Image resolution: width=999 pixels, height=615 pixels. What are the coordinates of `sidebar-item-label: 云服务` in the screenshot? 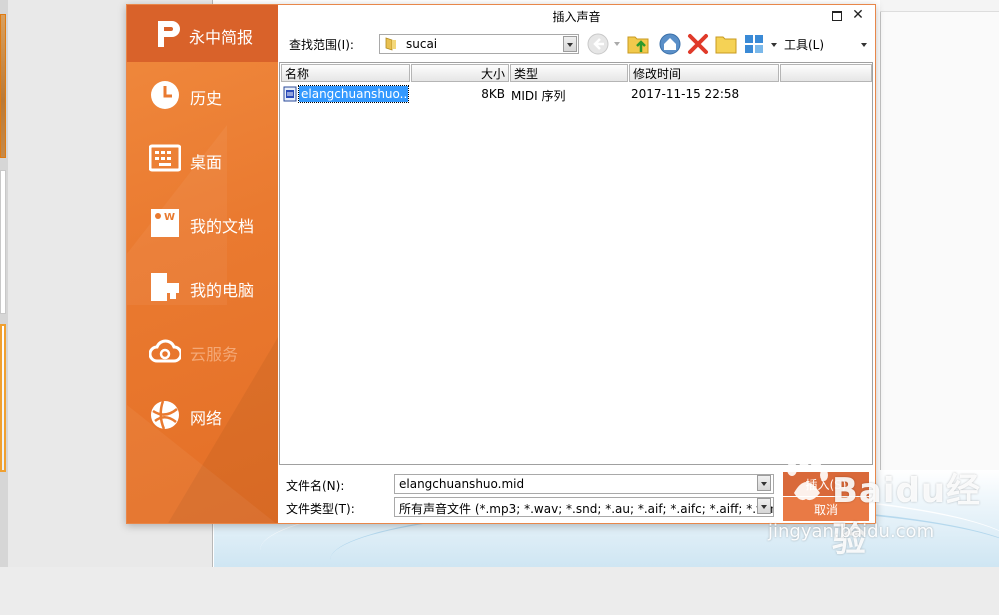 It's located at (214, 354).